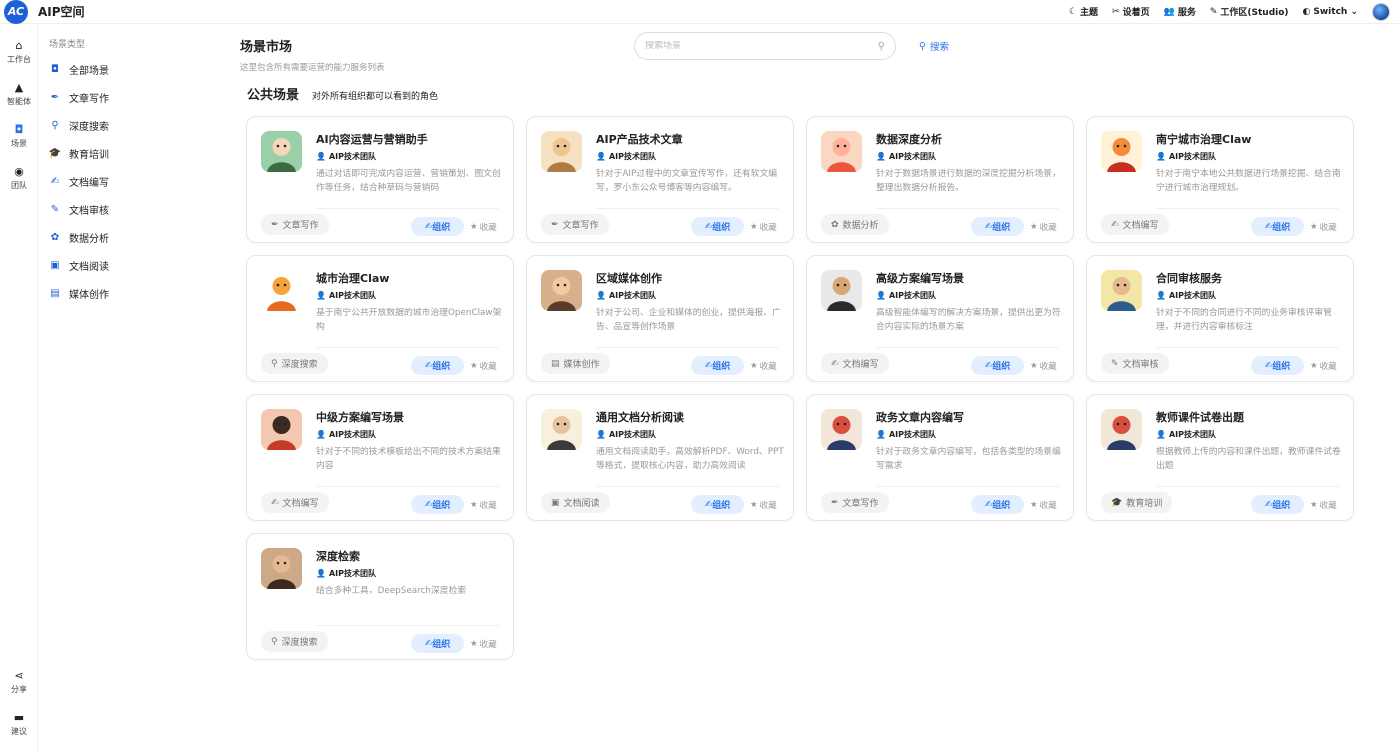 This screenshot has width=1400, height=752. I want to click on scene-title: 数据深度分析, so click(909, 139).